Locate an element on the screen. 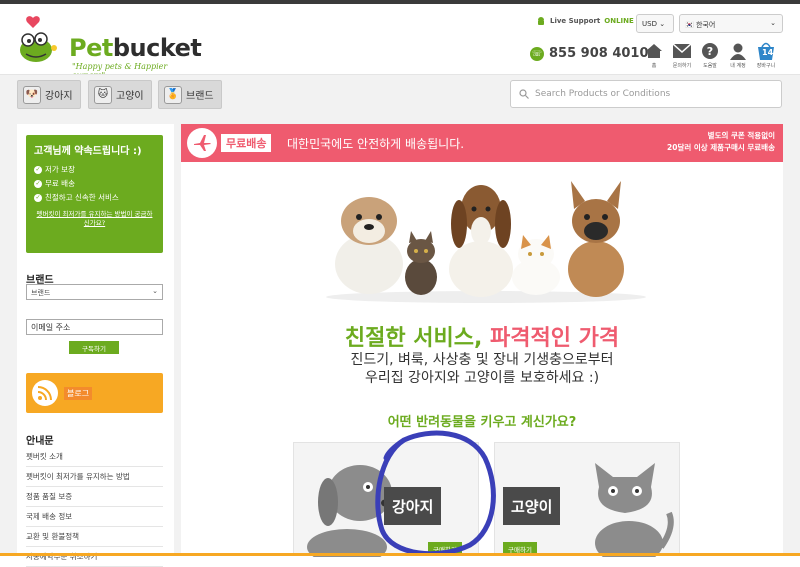 This screenshot has width=800, height=567. currency-select: USD ⌄ is located at coordinates (655, 23).